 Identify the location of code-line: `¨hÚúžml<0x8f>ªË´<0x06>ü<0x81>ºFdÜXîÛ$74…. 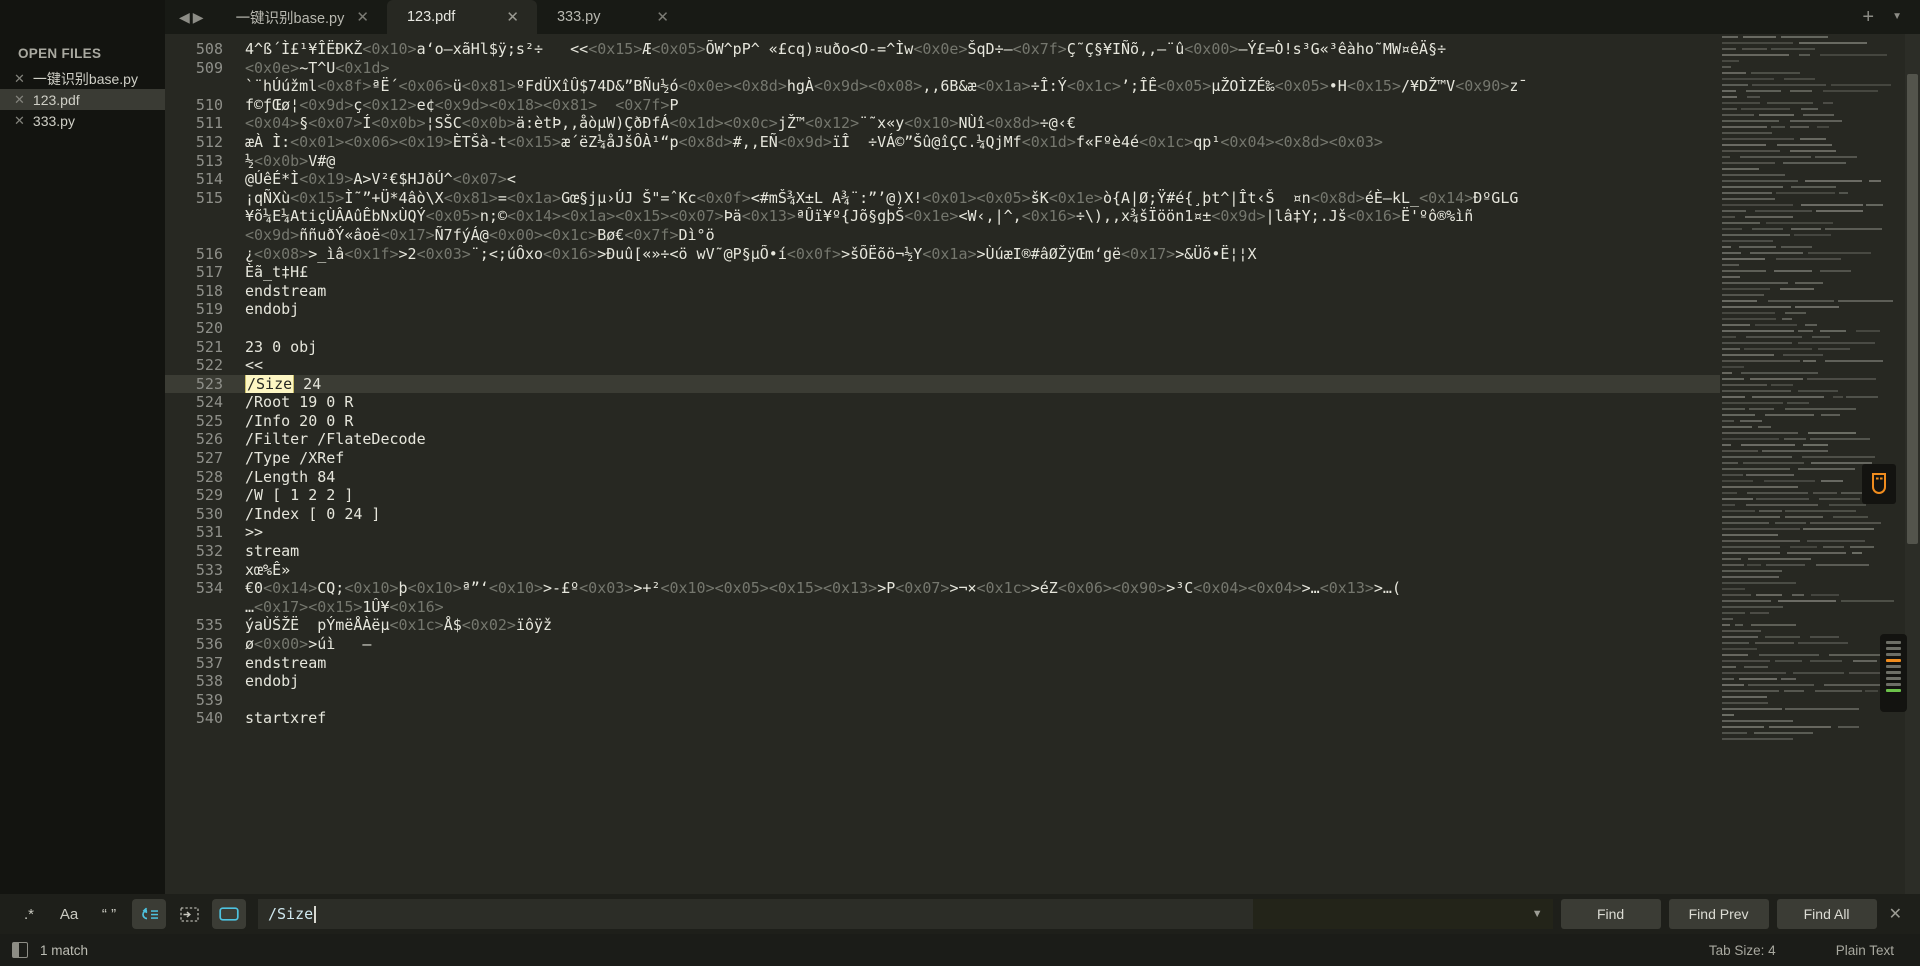
(978, 86).